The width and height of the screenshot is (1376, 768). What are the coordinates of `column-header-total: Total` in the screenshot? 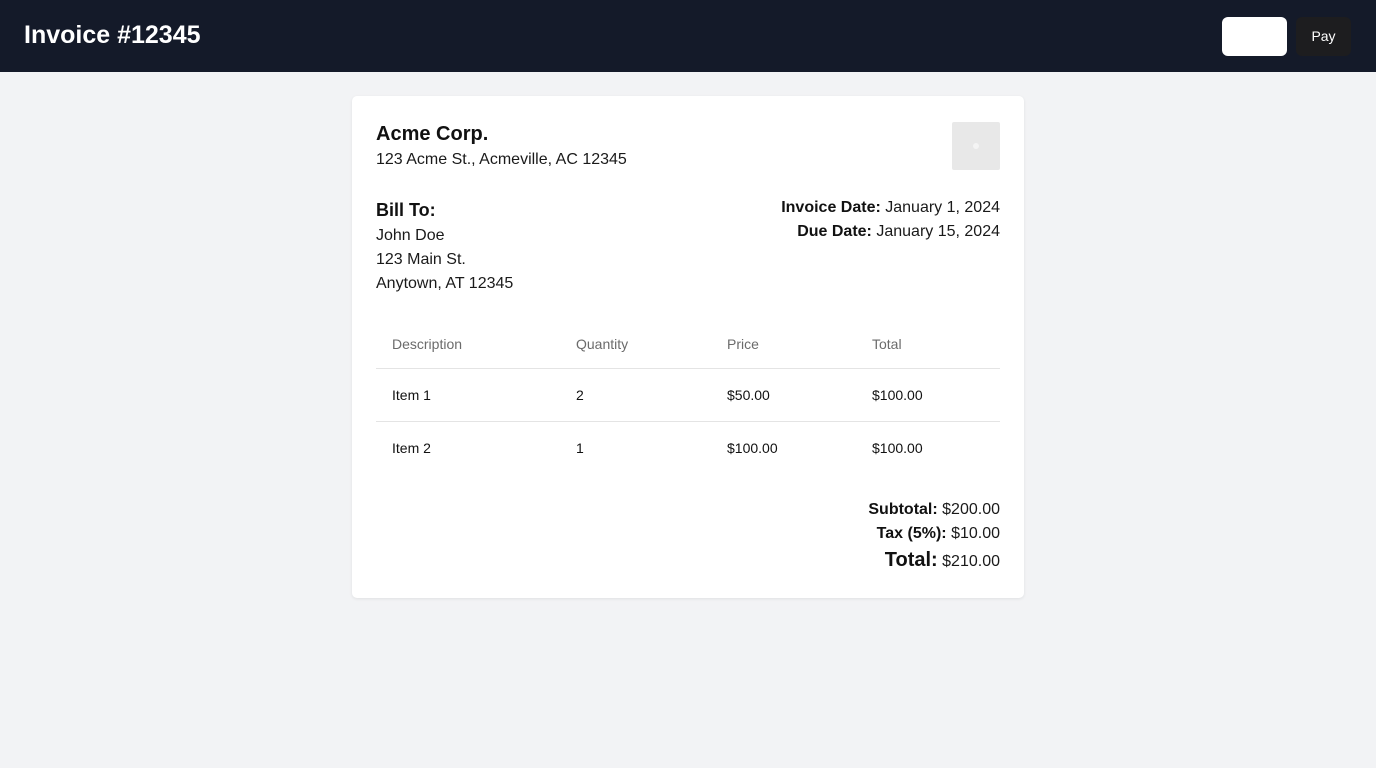 It's located at (928, 345).